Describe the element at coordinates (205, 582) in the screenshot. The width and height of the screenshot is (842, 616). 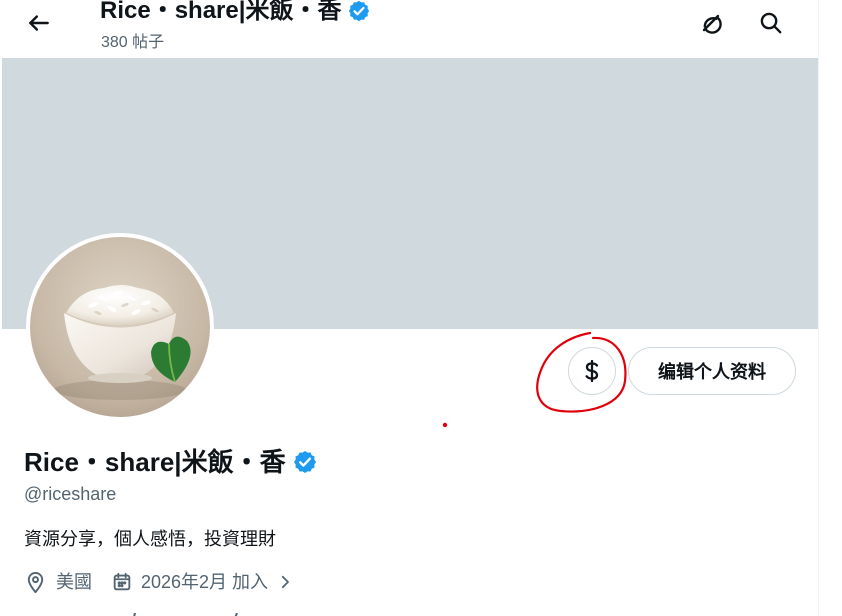
I see `join-date-label: 2026年2月 加入` at that location.